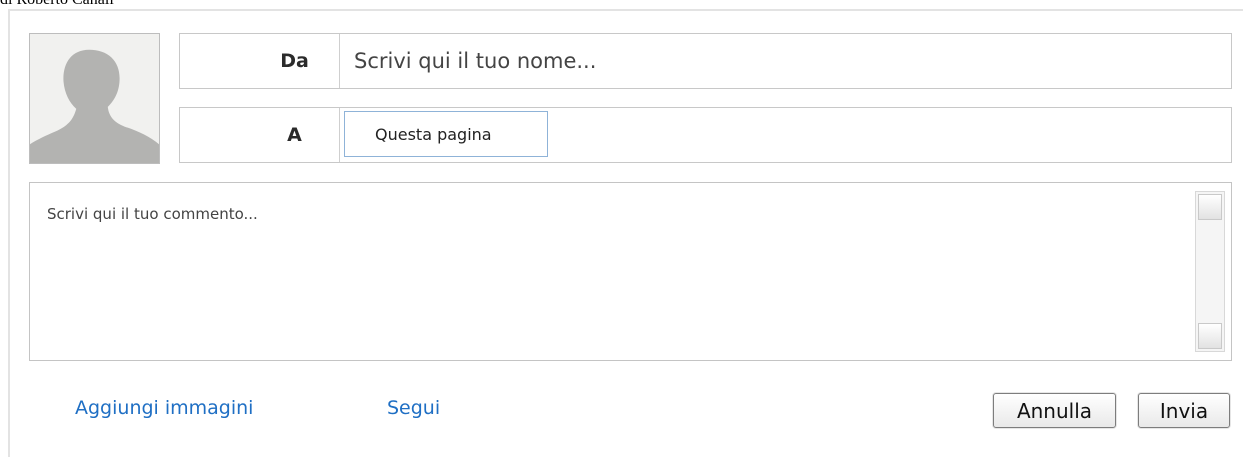 The width and height of the screenshot is (1243, 457). What do you see at coordinates (260, 61) in the screenshot?
I see `from-label: Da` at bounding box center [260, 61].